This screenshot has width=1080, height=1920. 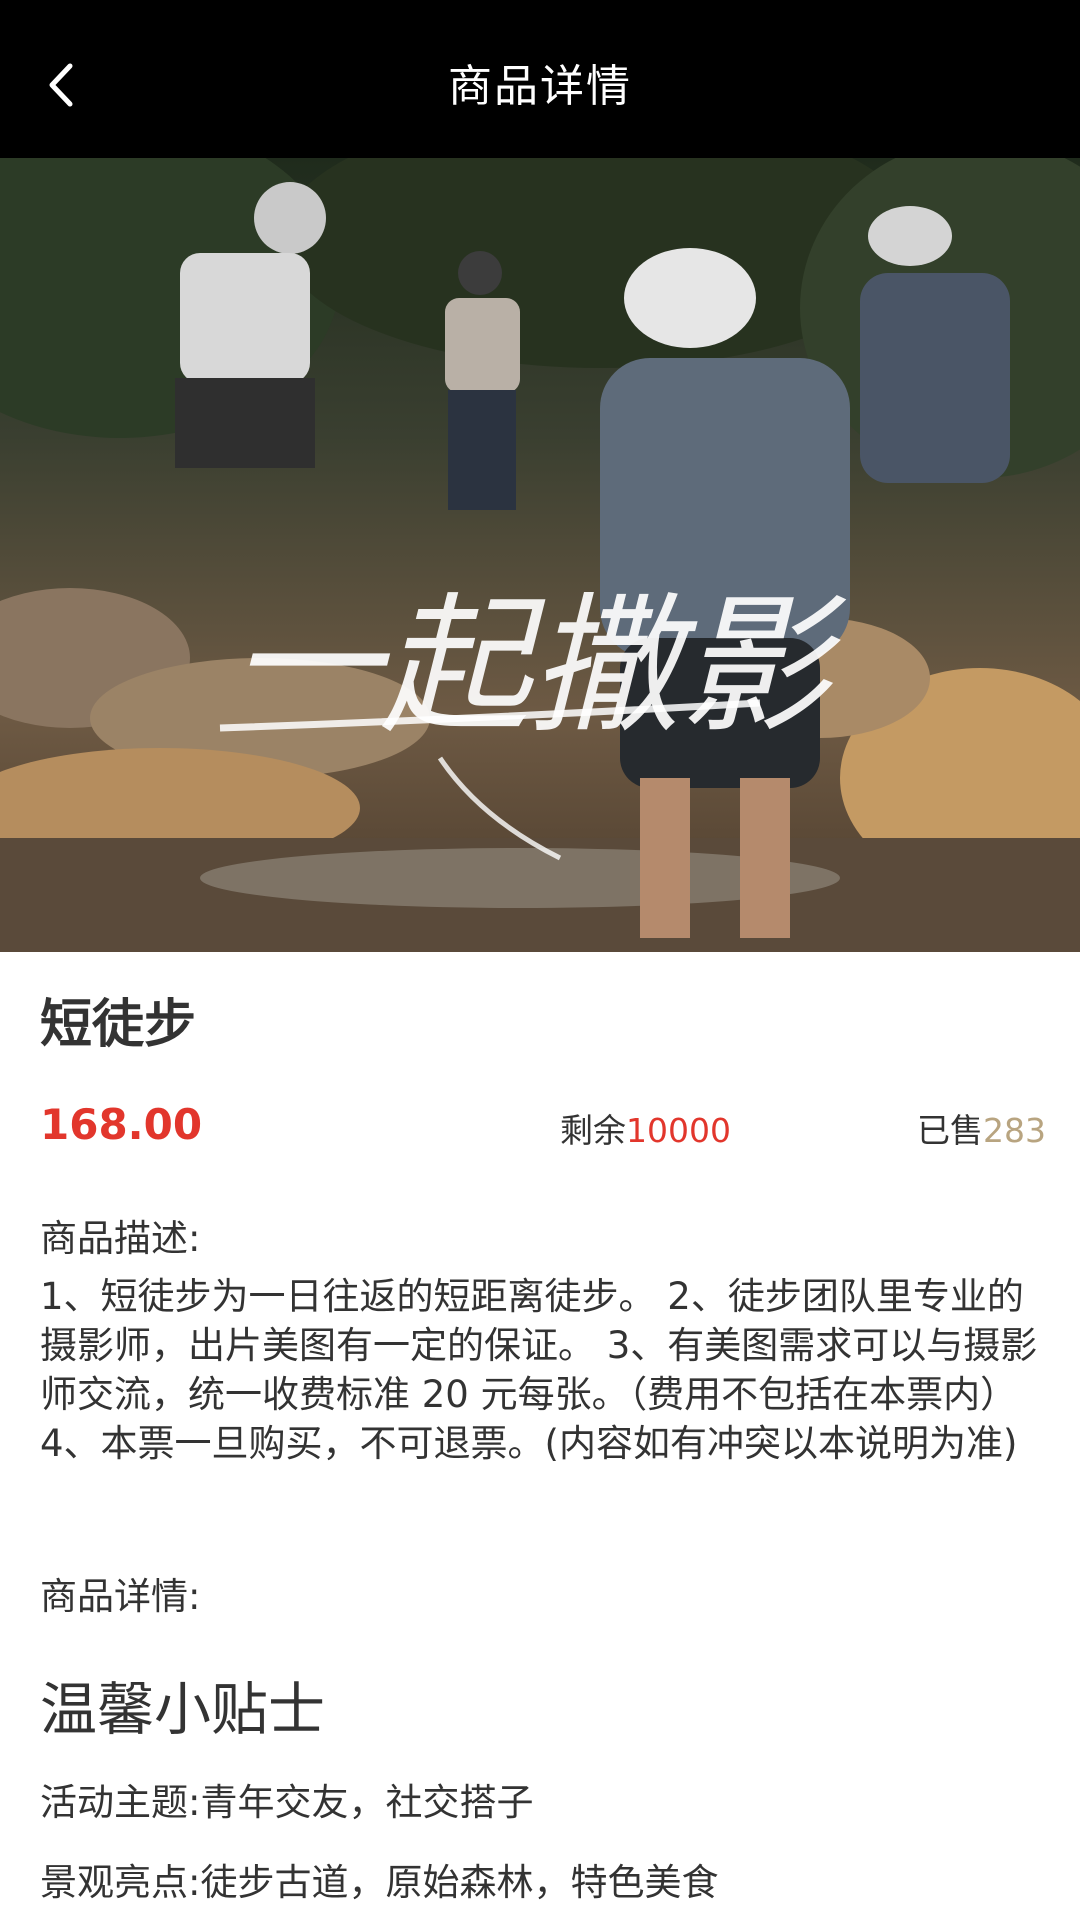 What do you see at coordinates (543, 1130) in the screenshot?
I see `price-row: 168.00 剩余10000 已售283` at bounding box center [543, 1130].